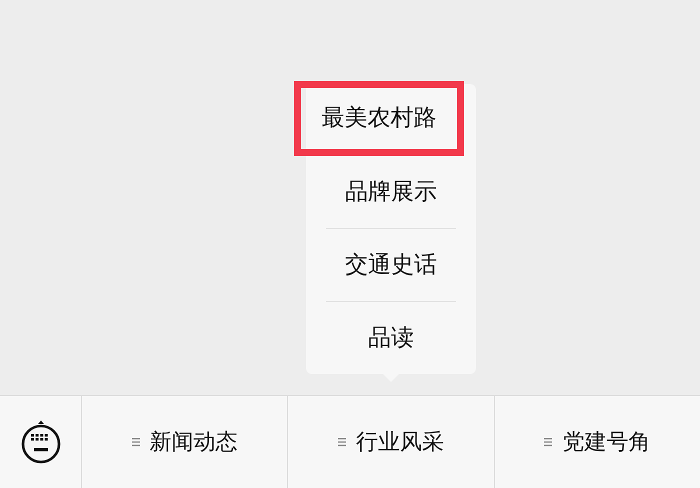 The image size is (700, 488). What do you see at coordinates (391, 338) in the screenshot?
I see `submenu-item: 品读` at bounding box center [391, 338].